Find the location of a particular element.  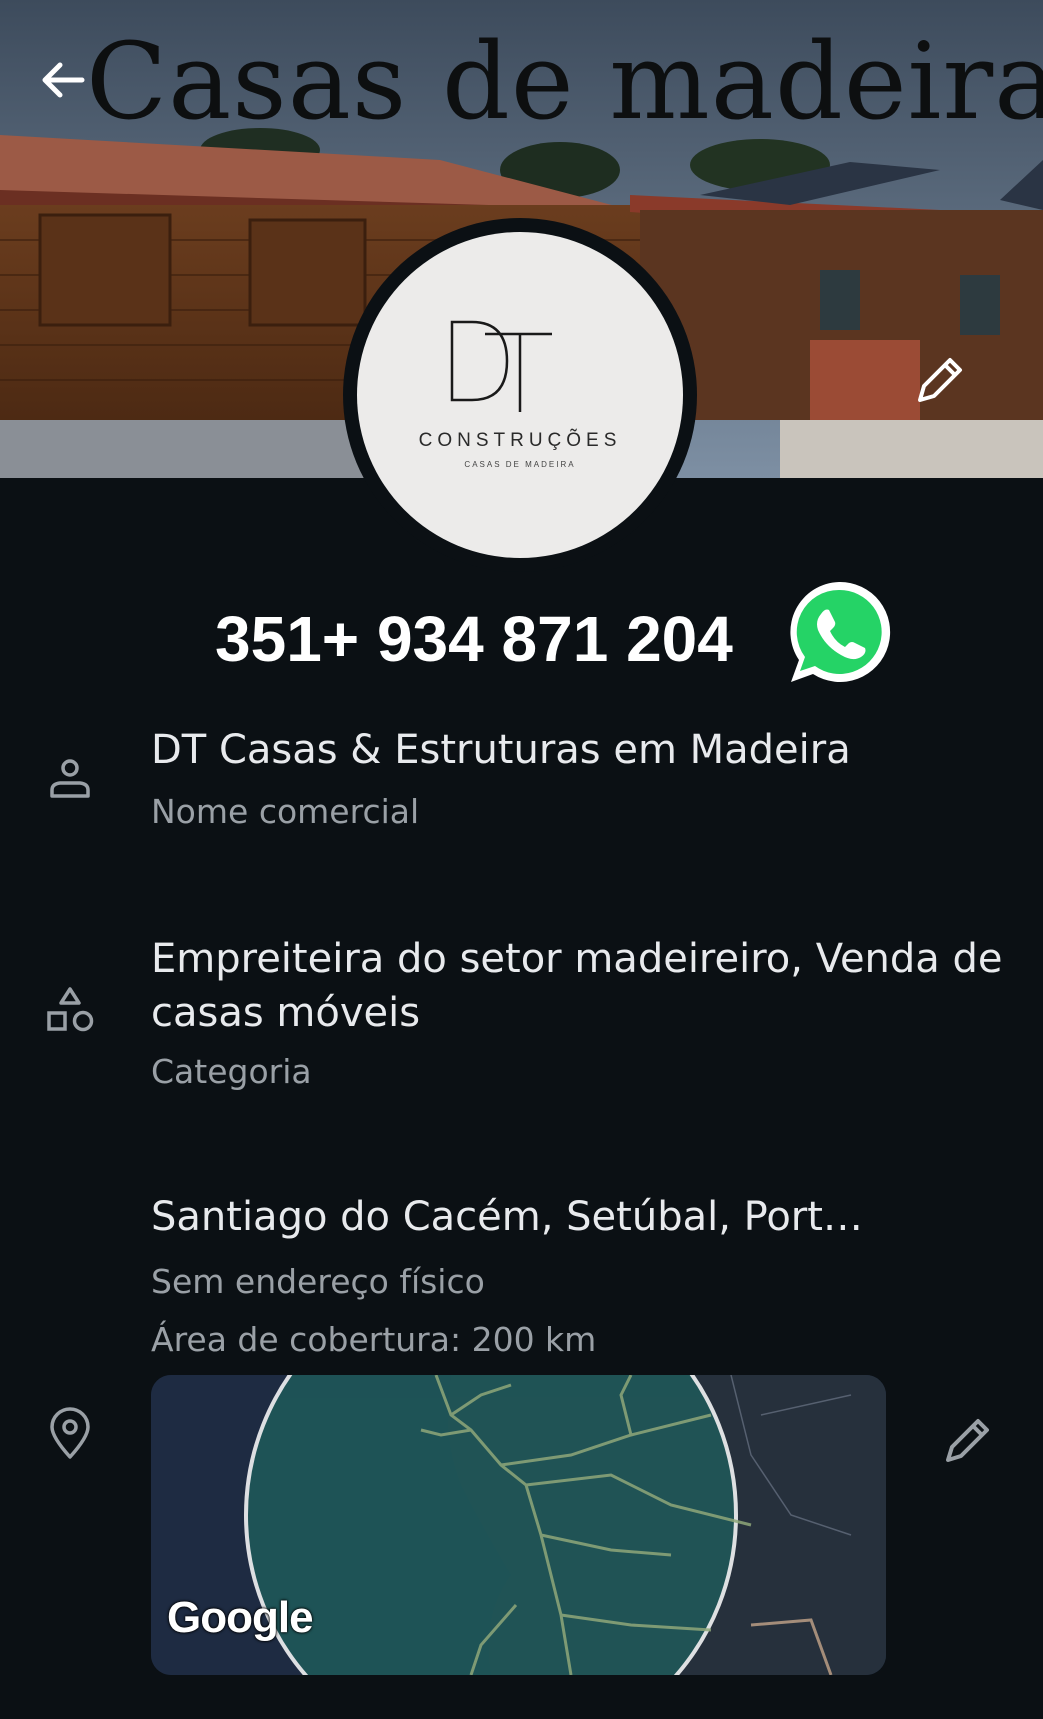

arrow-left-icon is located at coordinates (63, 80).